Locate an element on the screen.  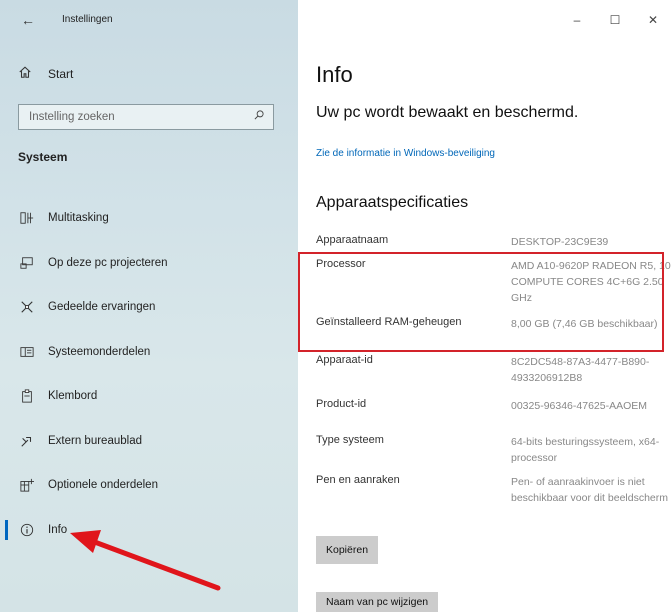
optional-features-icon is located at coordinates (27, 485).